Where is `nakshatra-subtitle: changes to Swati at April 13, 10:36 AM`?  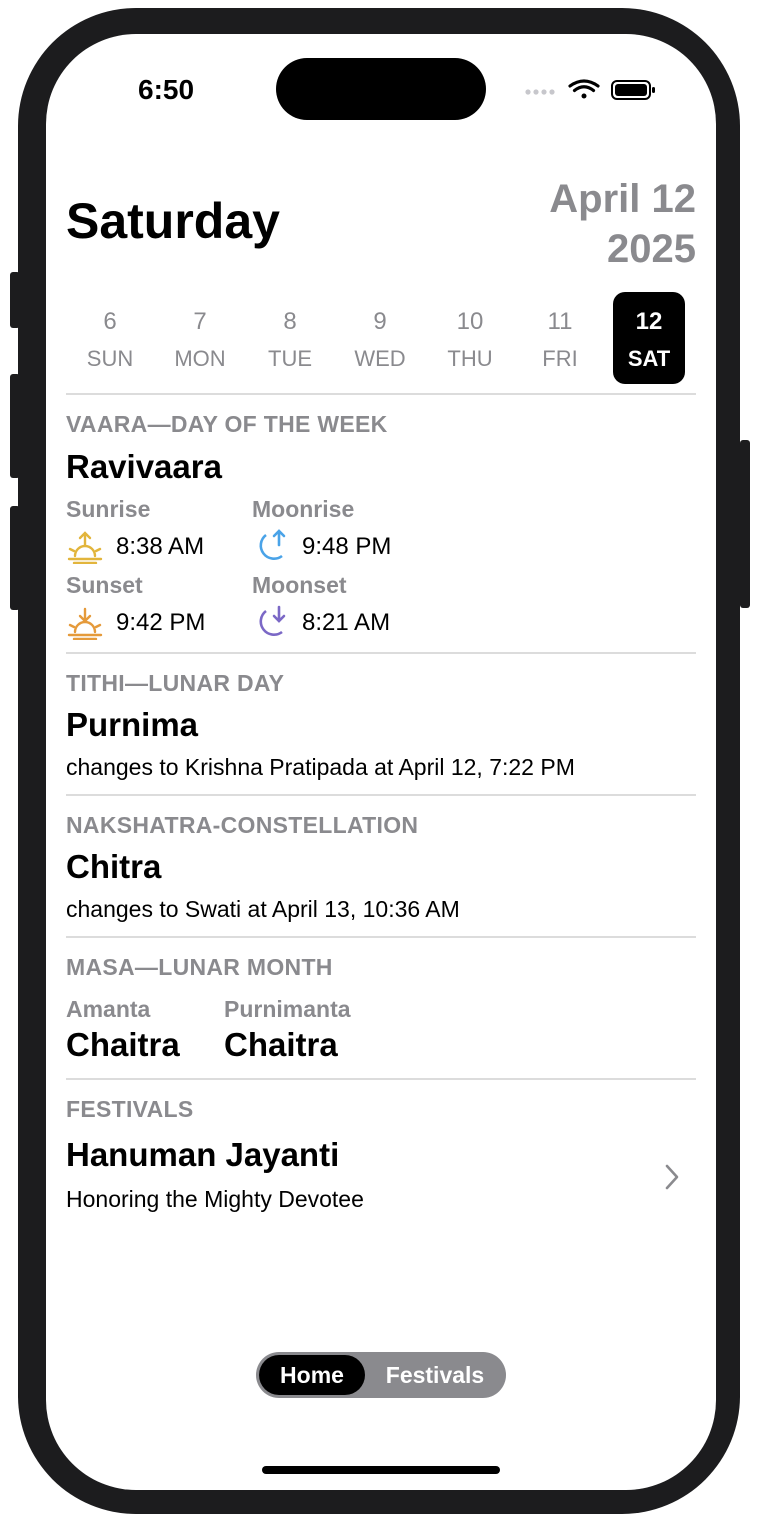 nakshatra-subtitle: changes to Swati at April 13, 10:36 AM is located at coordinates (263, 909).